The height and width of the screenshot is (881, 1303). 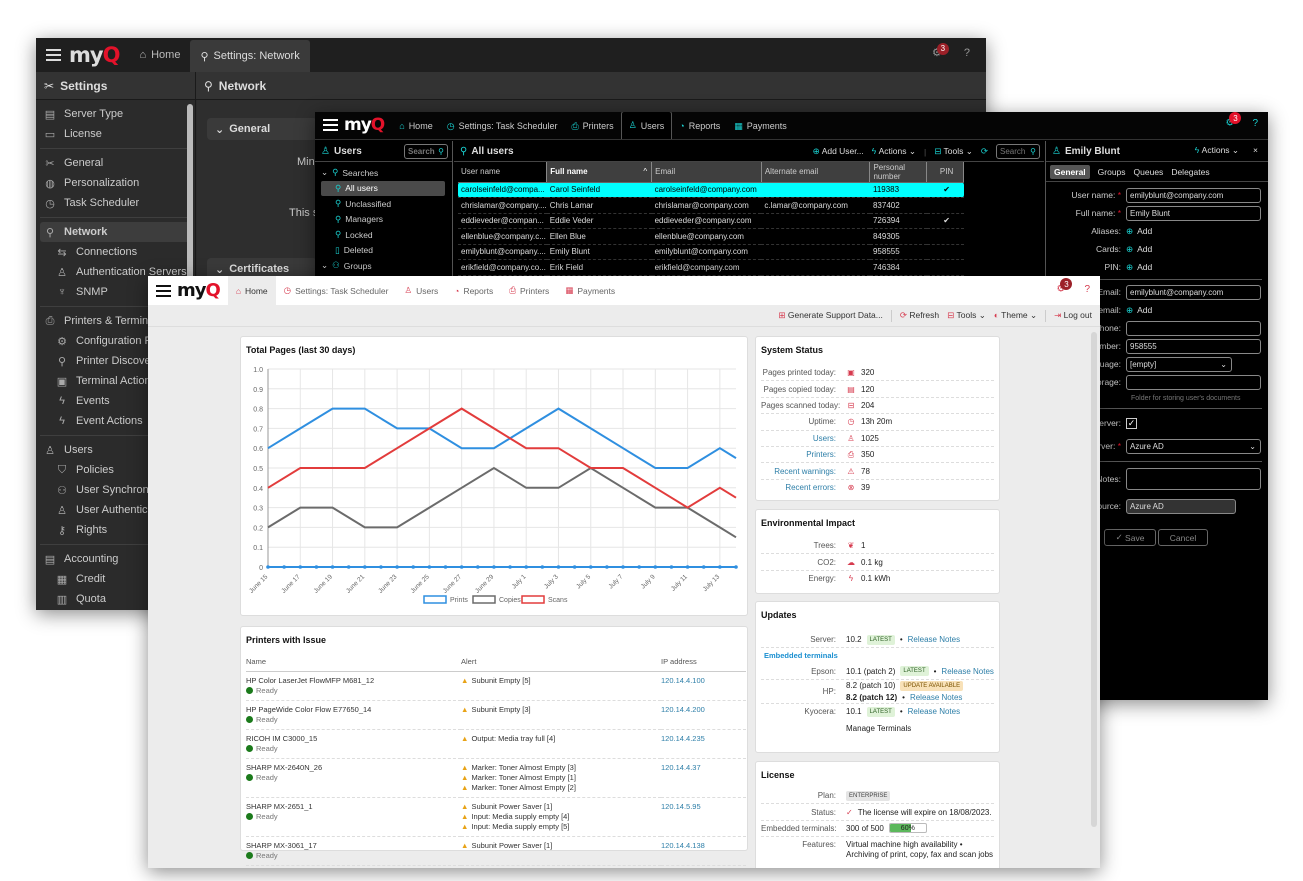 I want to click on language-select: [empty] ⌄, so click(x=1179, y=364).